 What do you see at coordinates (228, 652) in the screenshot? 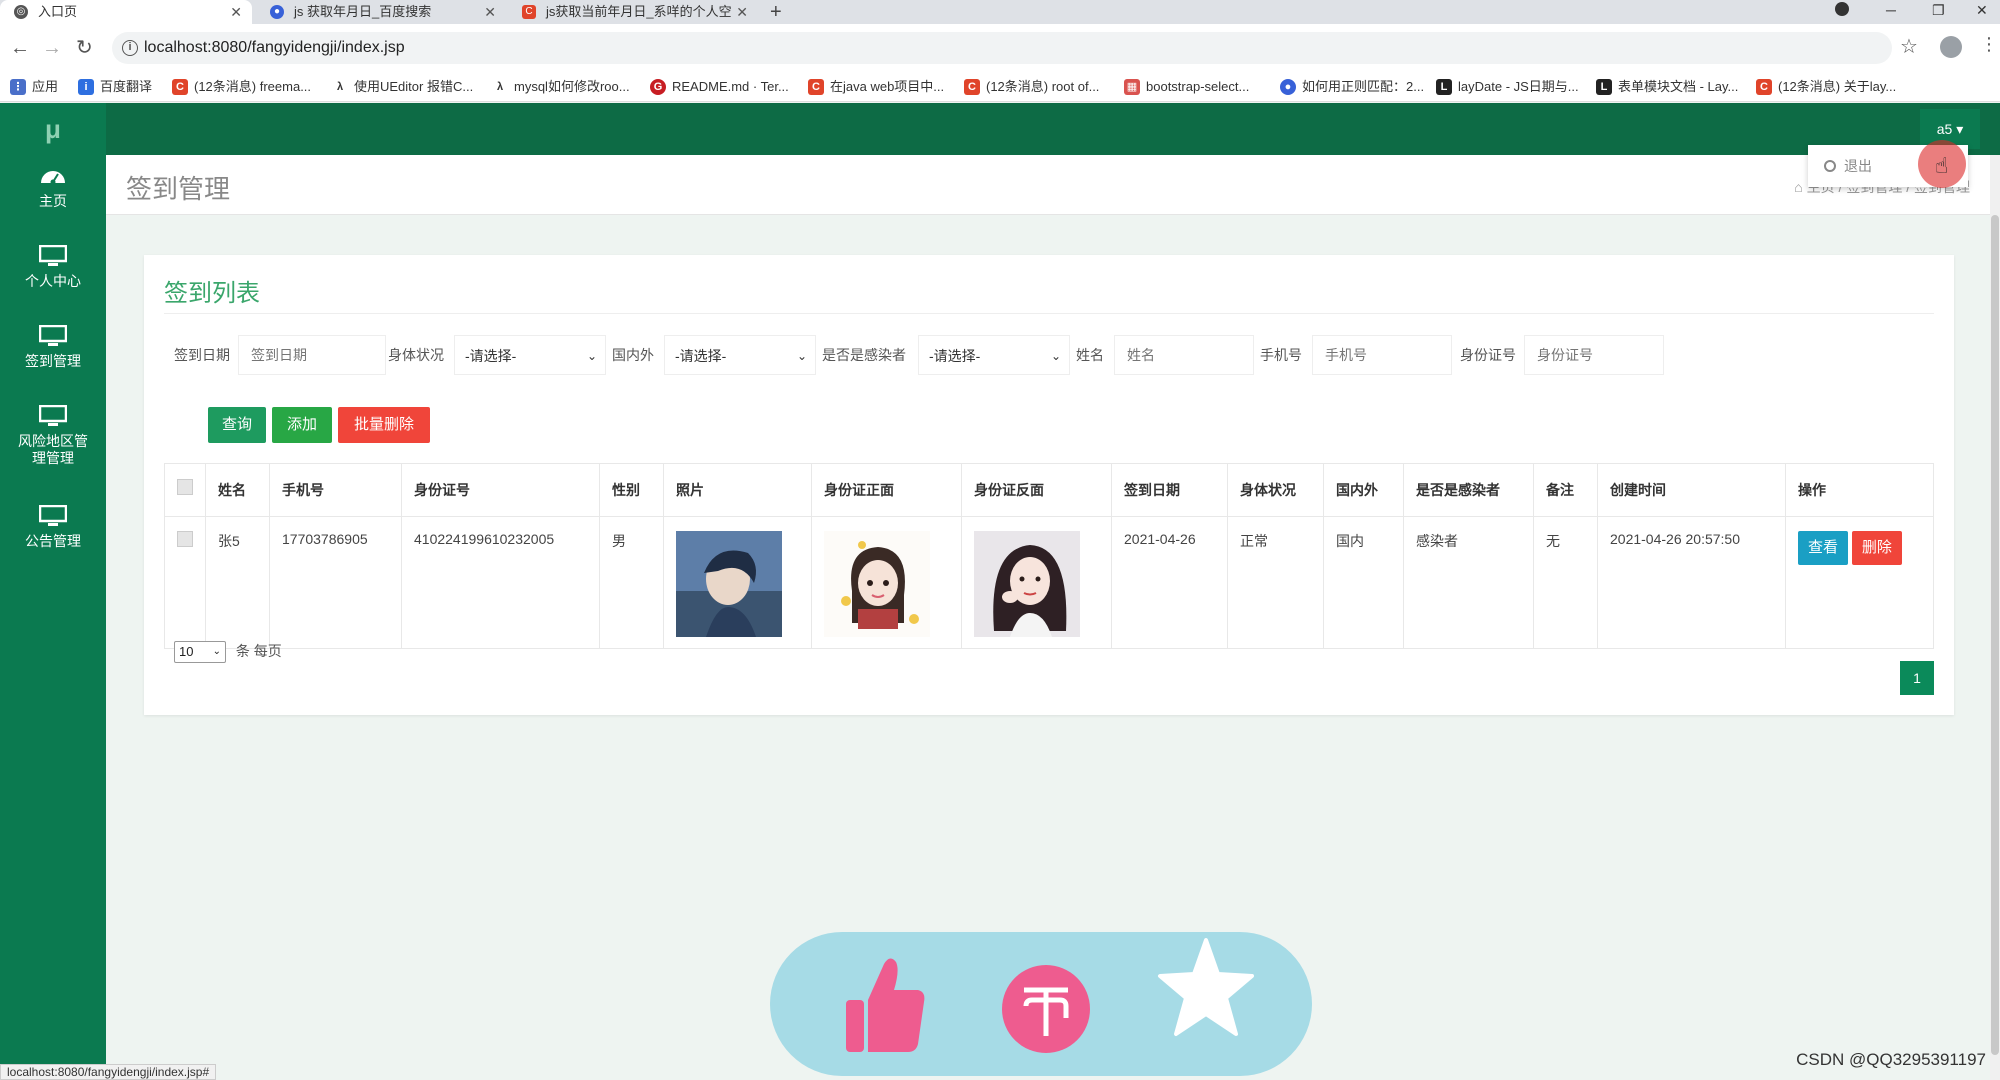
I see `page-size-control: 10 ⌄ 条 每页` at bounding box center [228, 652].